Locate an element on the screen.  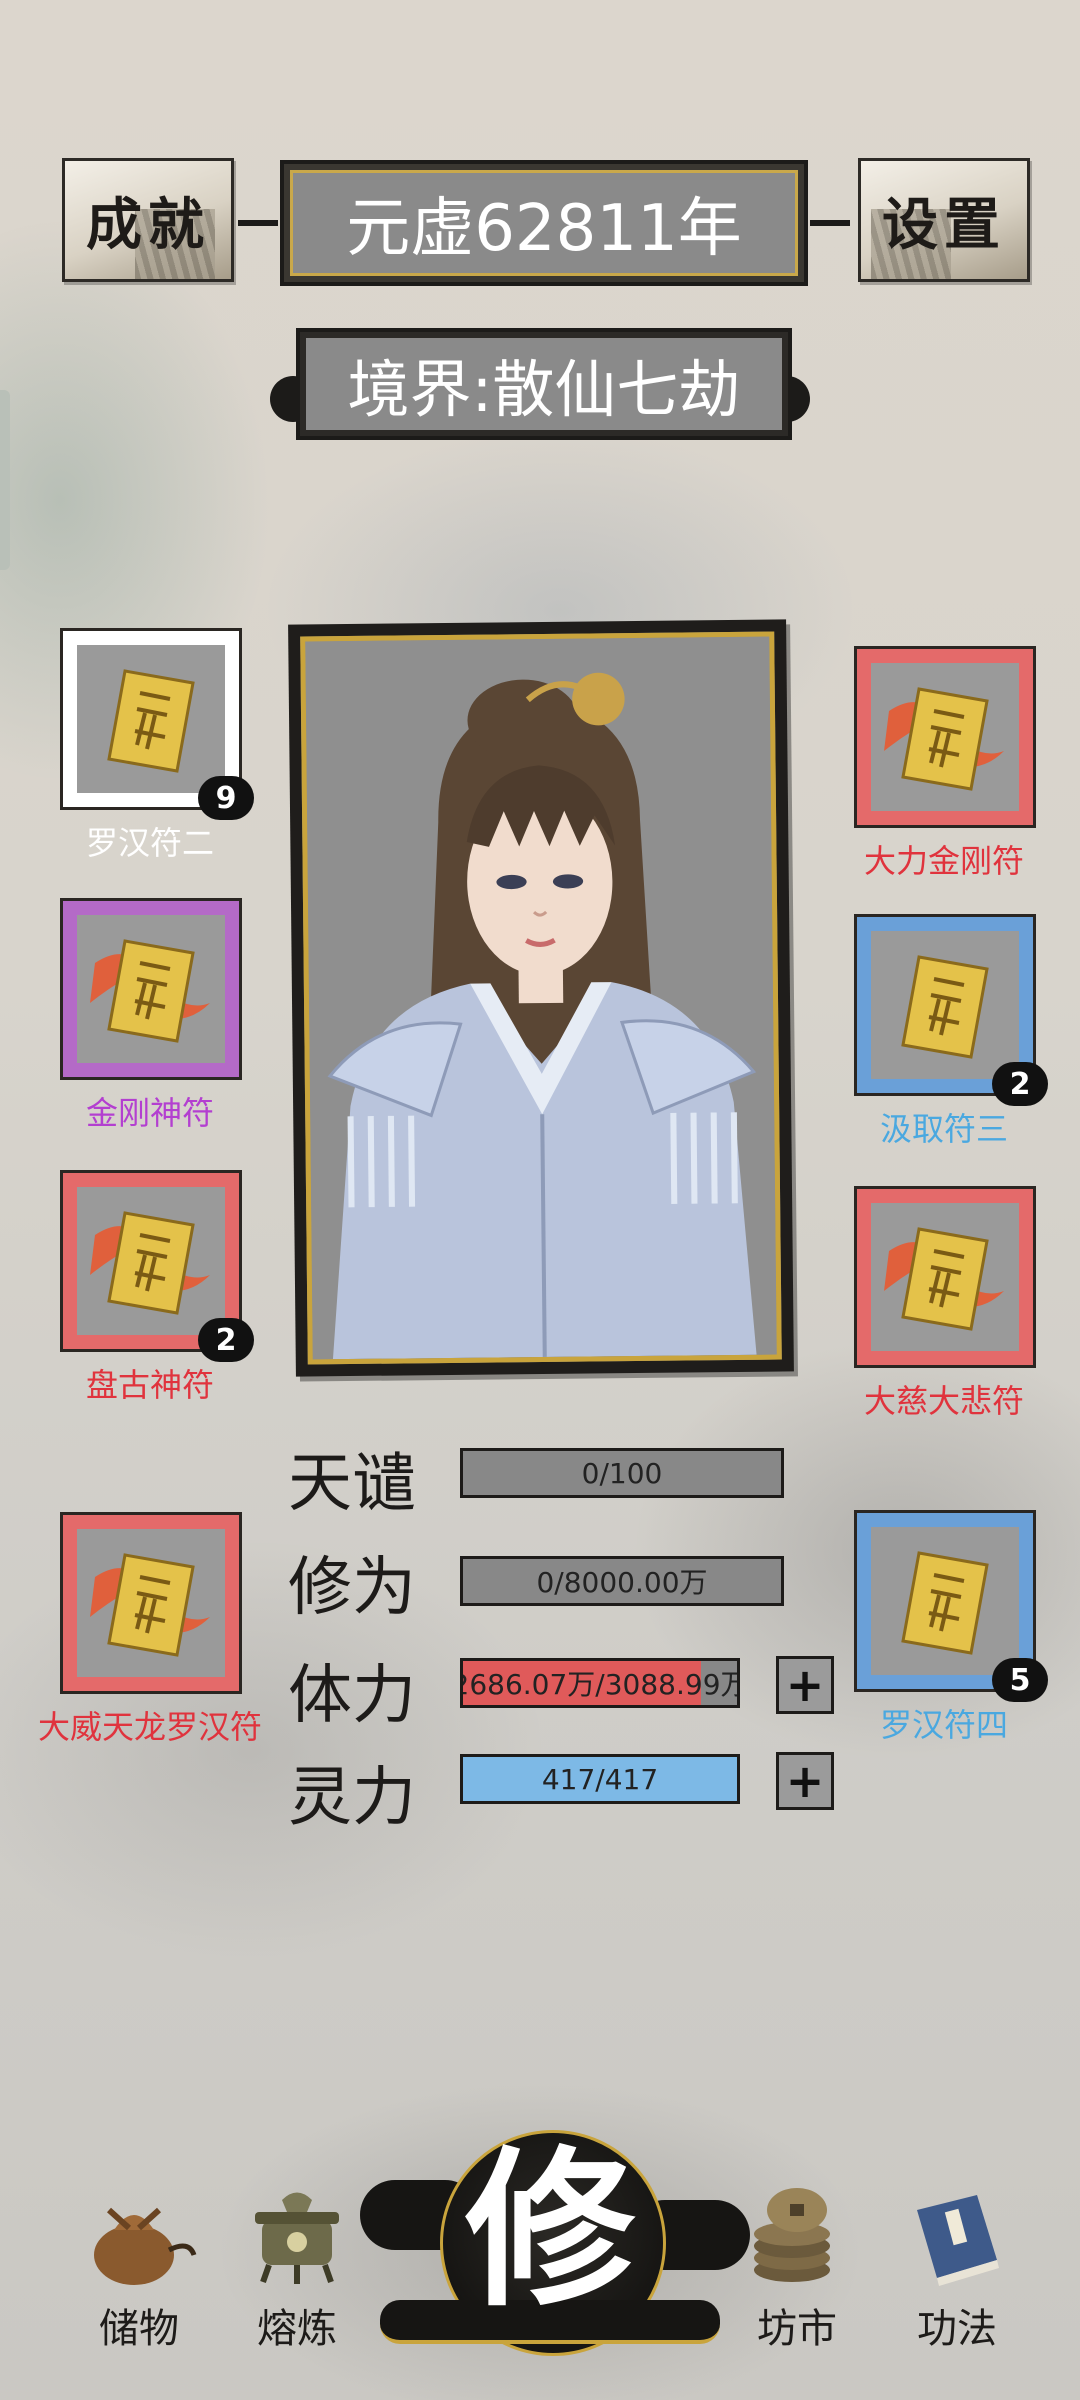
character-illustration is located at coordinates (541, 998).